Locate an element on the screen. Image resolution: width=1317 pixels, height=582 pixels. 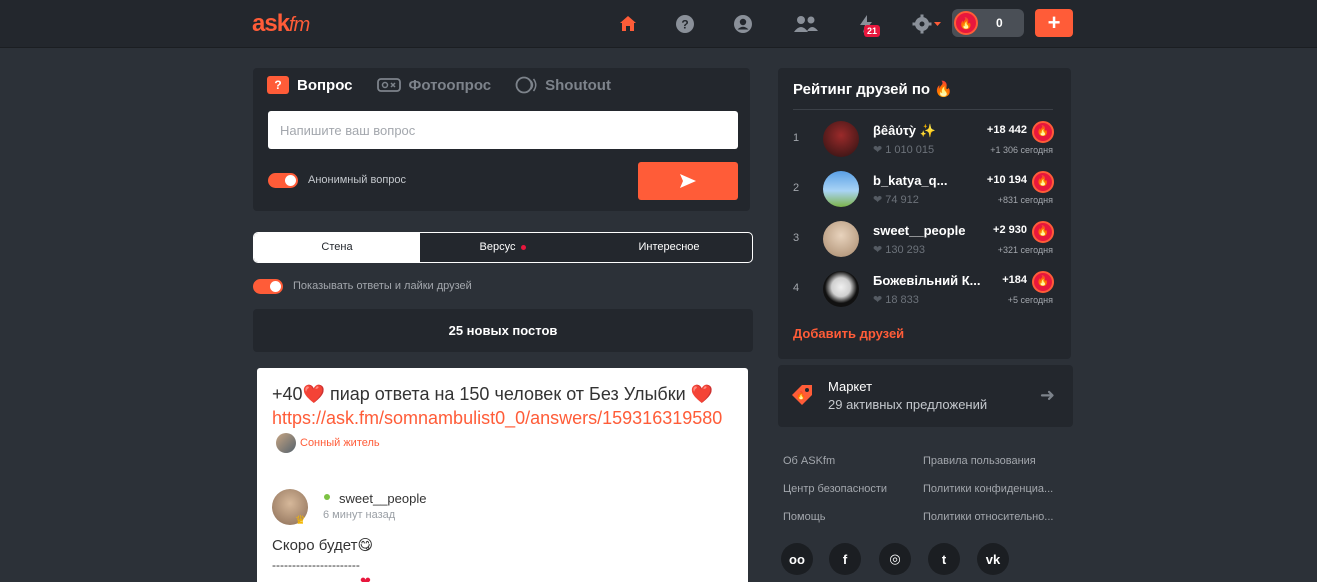
friend-points: +10 194 is located at coordinates (1006, 180).